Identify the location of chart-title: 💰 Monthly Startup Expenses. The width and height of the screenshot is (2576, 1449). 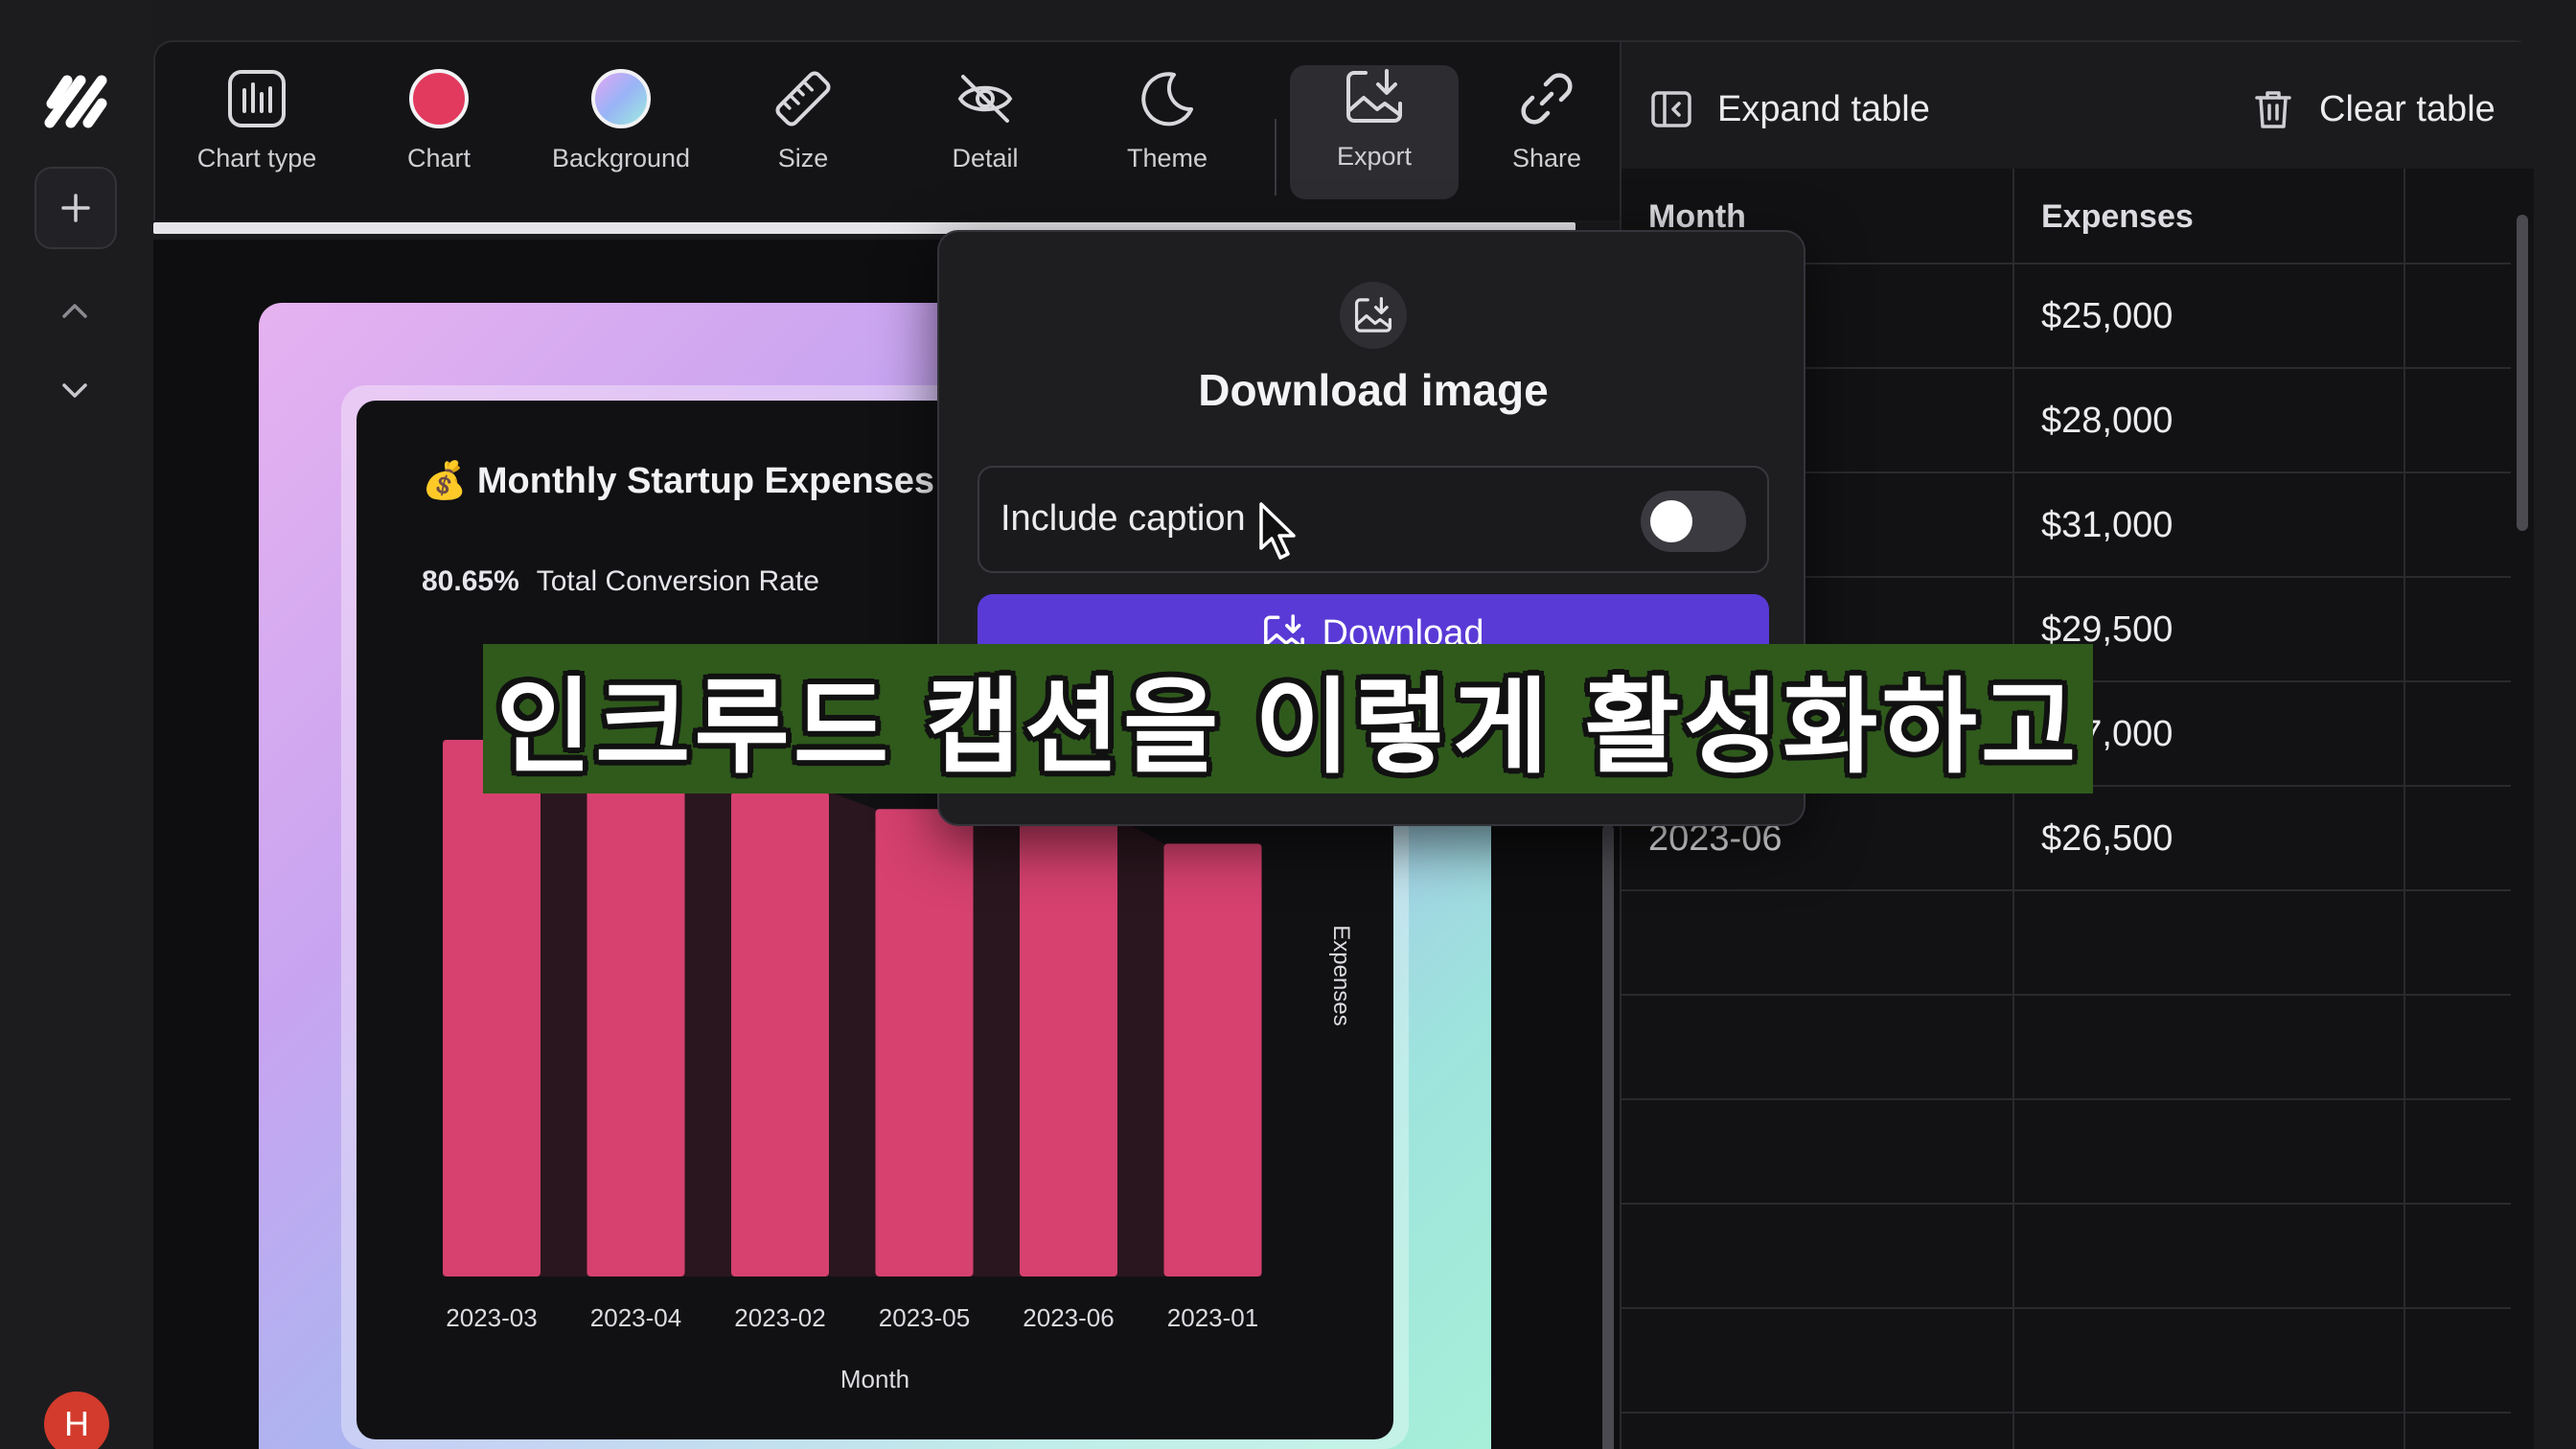
(678, 481).